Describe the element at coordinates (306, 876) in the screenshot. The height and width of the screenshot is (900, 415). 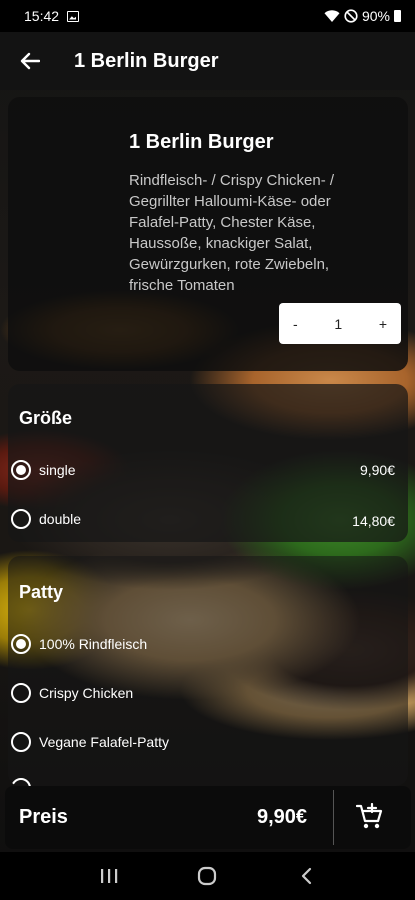
I see `chevron-left-icon` at that location.